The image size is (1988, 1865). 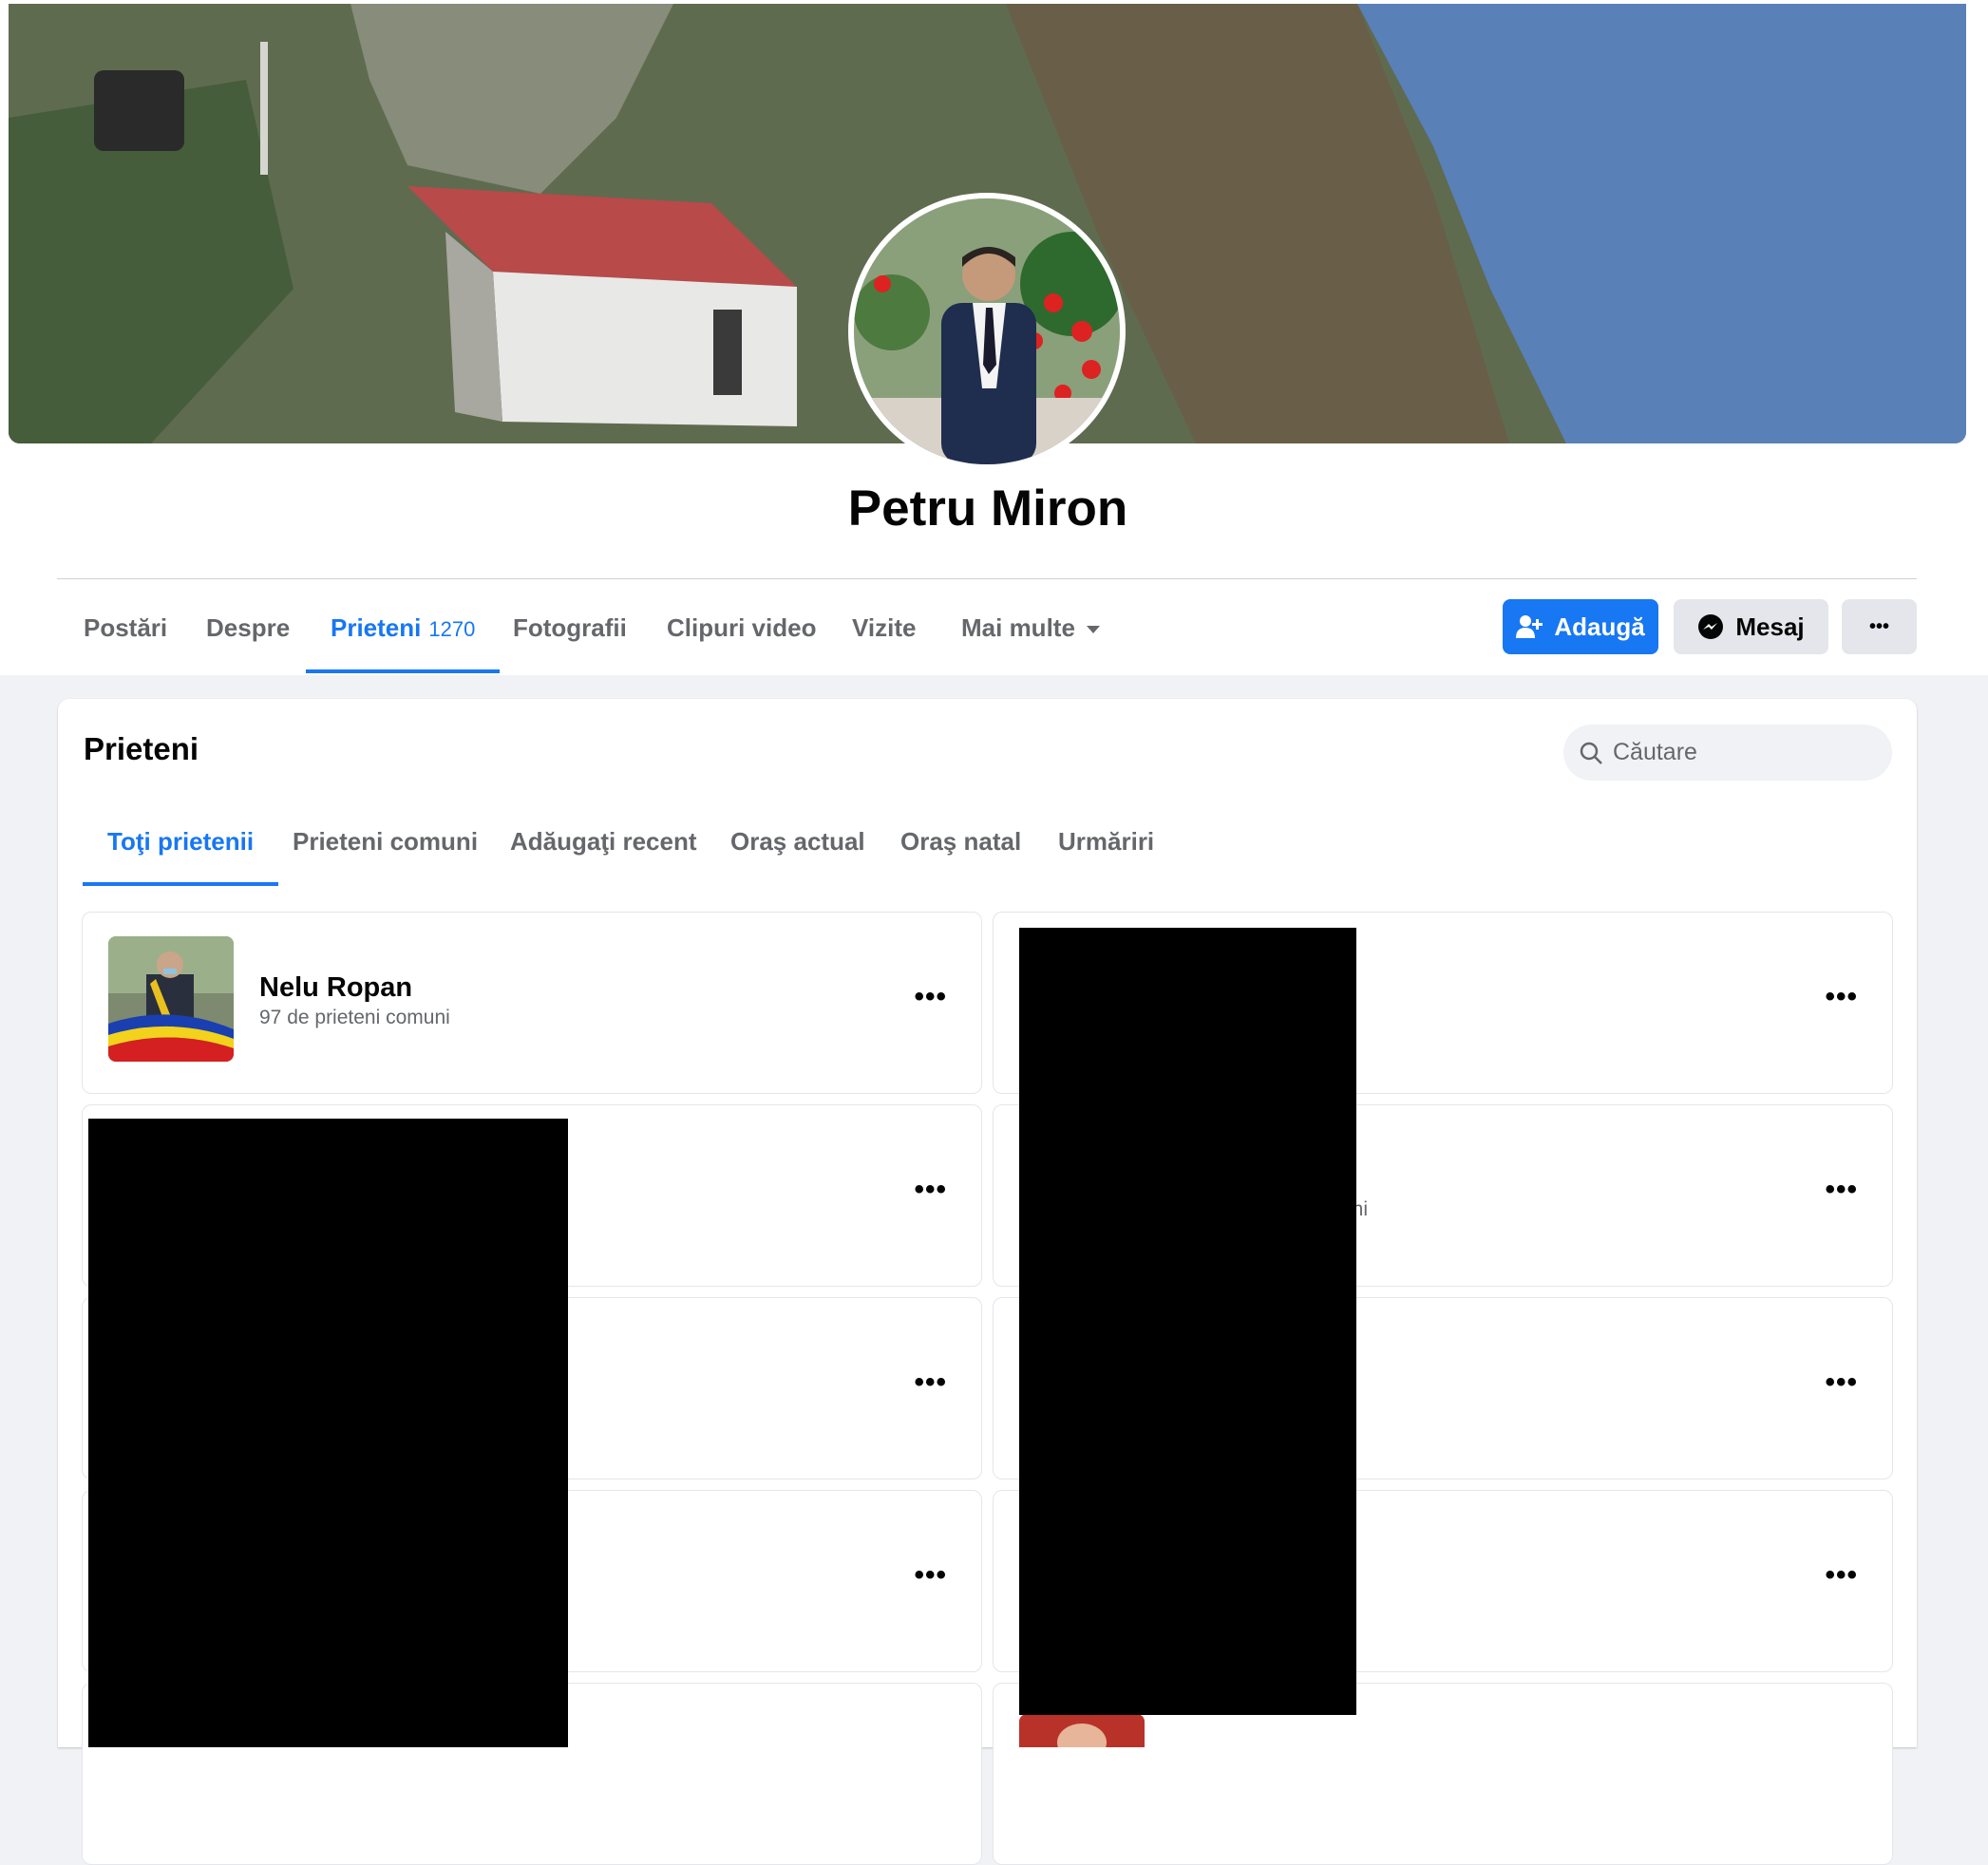 I want to click on search-icon, so click(x=1591, y=753).